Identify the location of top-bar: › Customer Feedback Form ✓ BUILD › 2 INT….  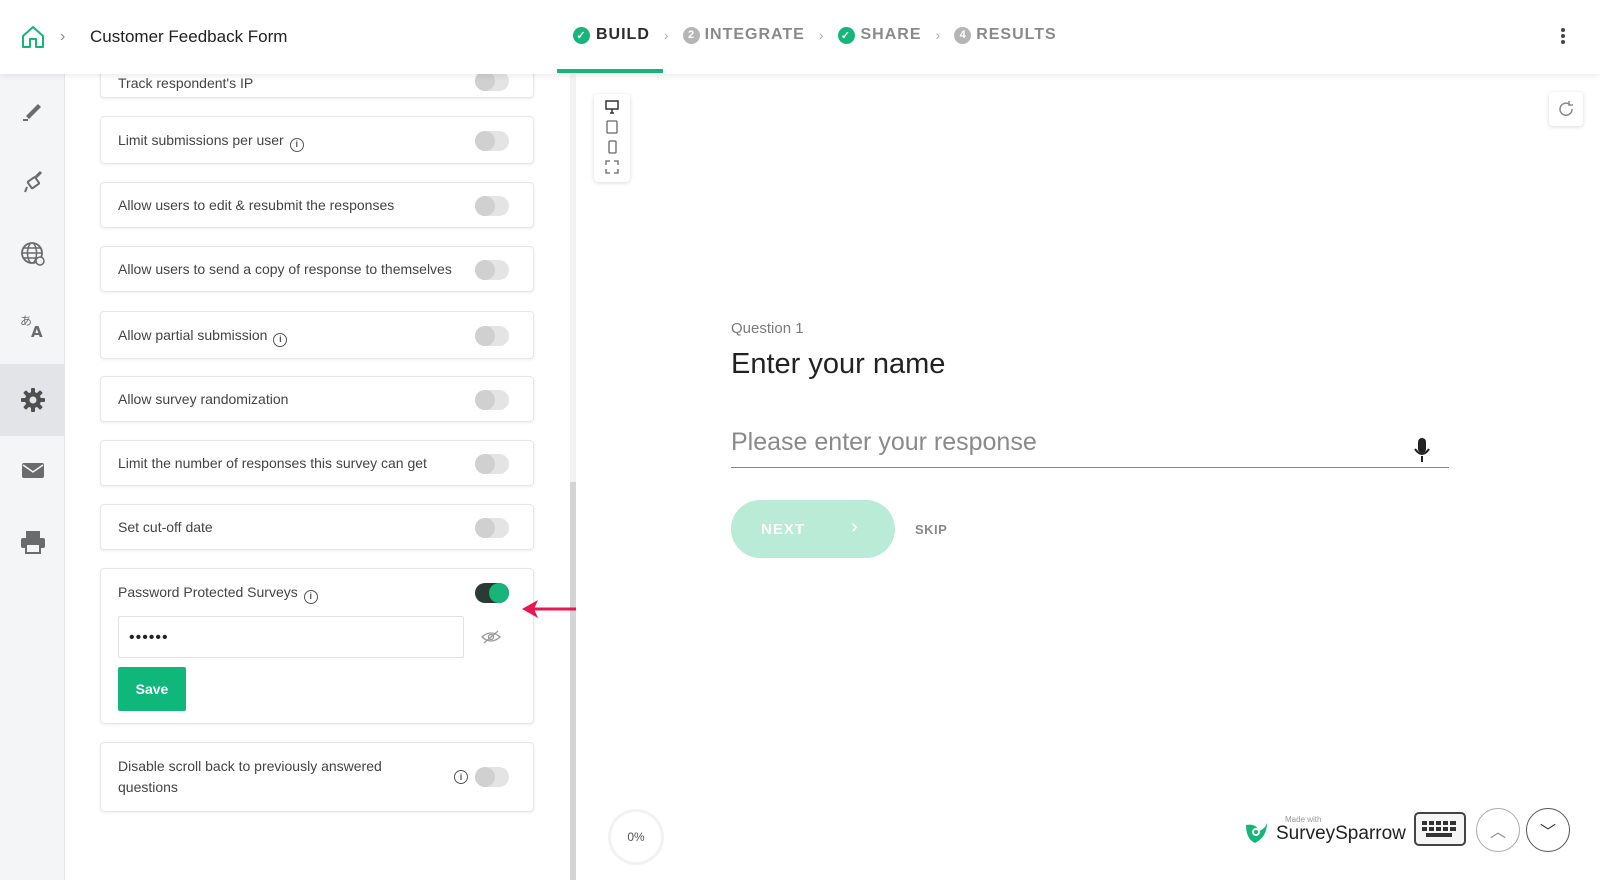
(800, 37).